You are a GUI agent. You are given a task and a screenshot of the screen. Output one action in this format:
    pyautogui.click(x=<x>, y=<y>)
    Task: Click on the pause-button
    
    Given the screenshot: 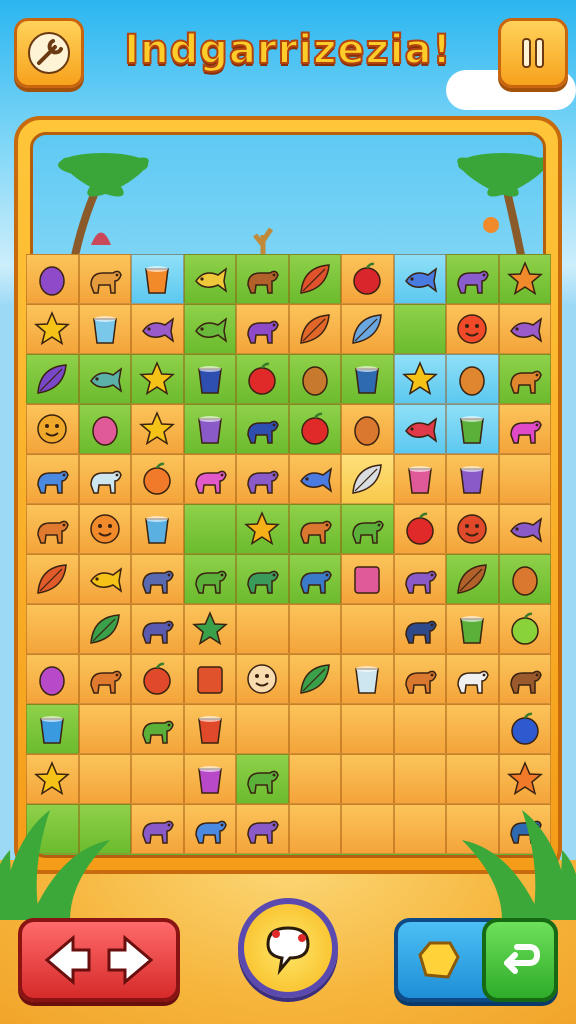 What is the action you would take?
    pyautogui.click(x=533, y=53)
    